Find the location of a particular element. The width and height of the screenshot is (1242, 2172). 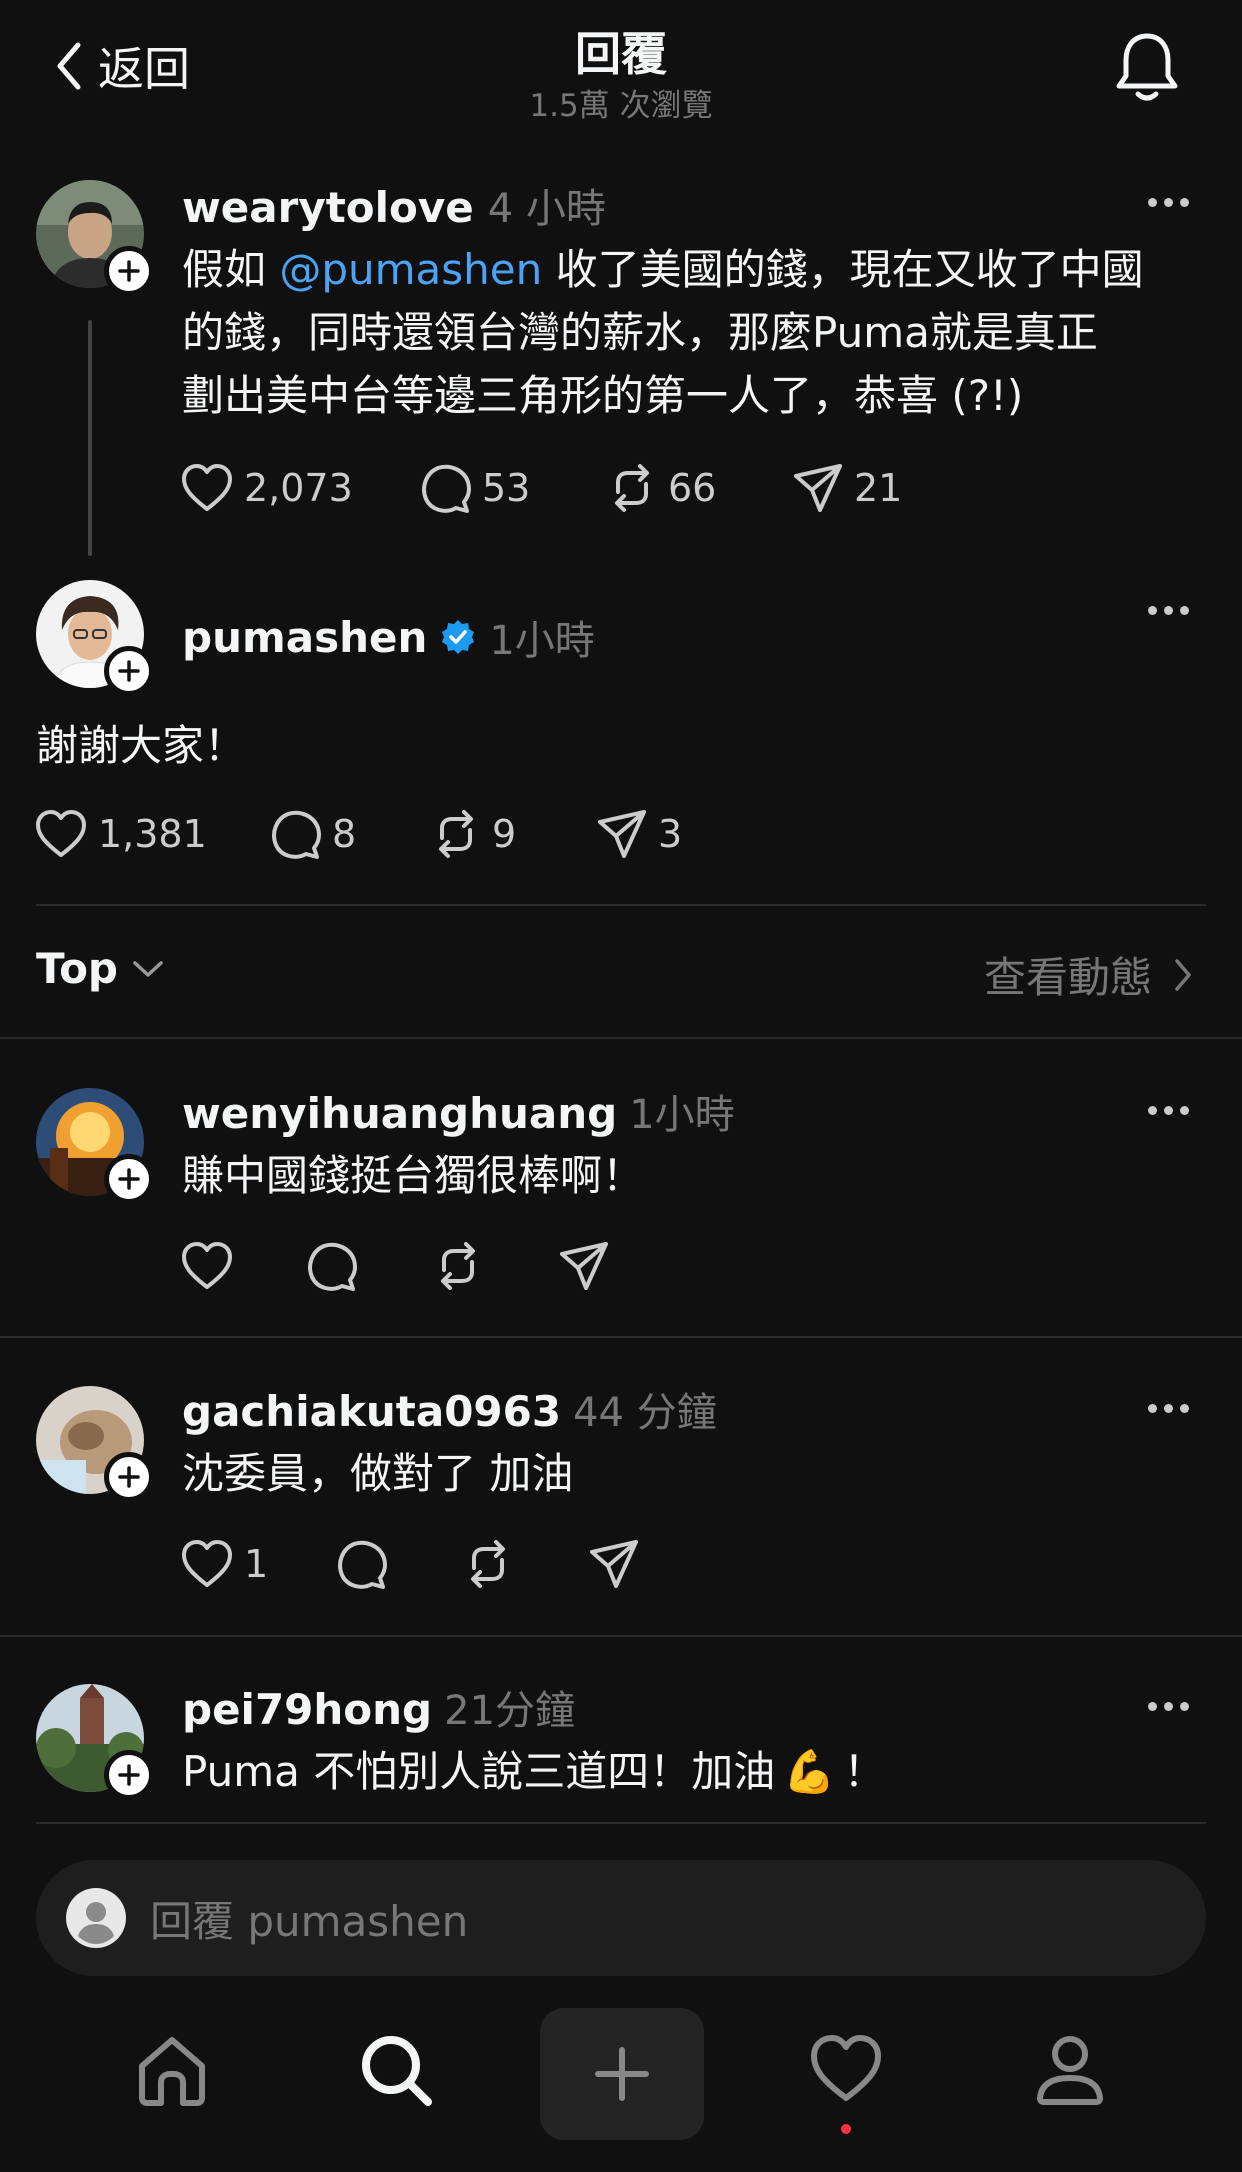

post-text: 謝謝大家！ is located at coordinates (141, 745).